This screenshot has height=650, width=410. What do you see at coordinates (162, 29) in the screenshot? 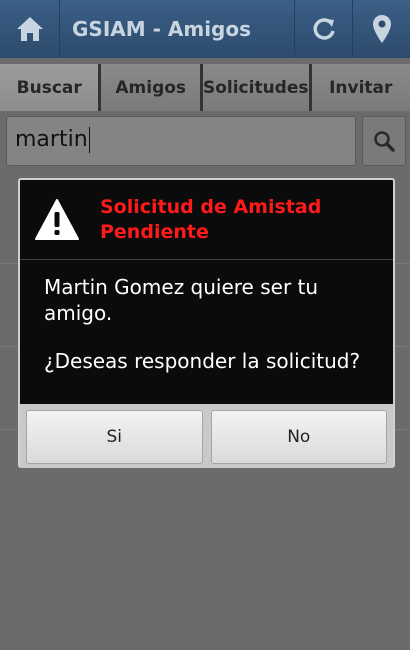
I see `app-title: GSIAM - Amigos` at bounding box center [162, 29].